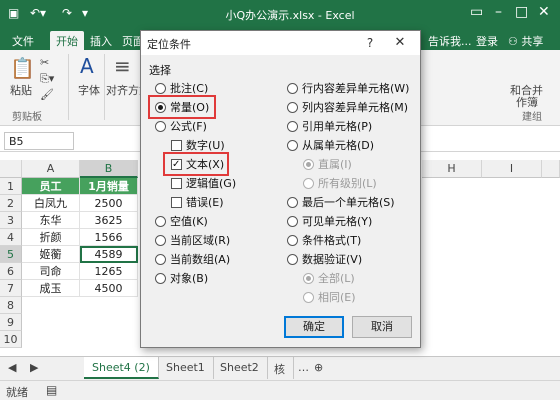 Image resolution: width=560 pixels, height=400 pixels. Describe the element at coordinates (109, 271) in the screenshot. I see `table-cell: 1265` at that location.